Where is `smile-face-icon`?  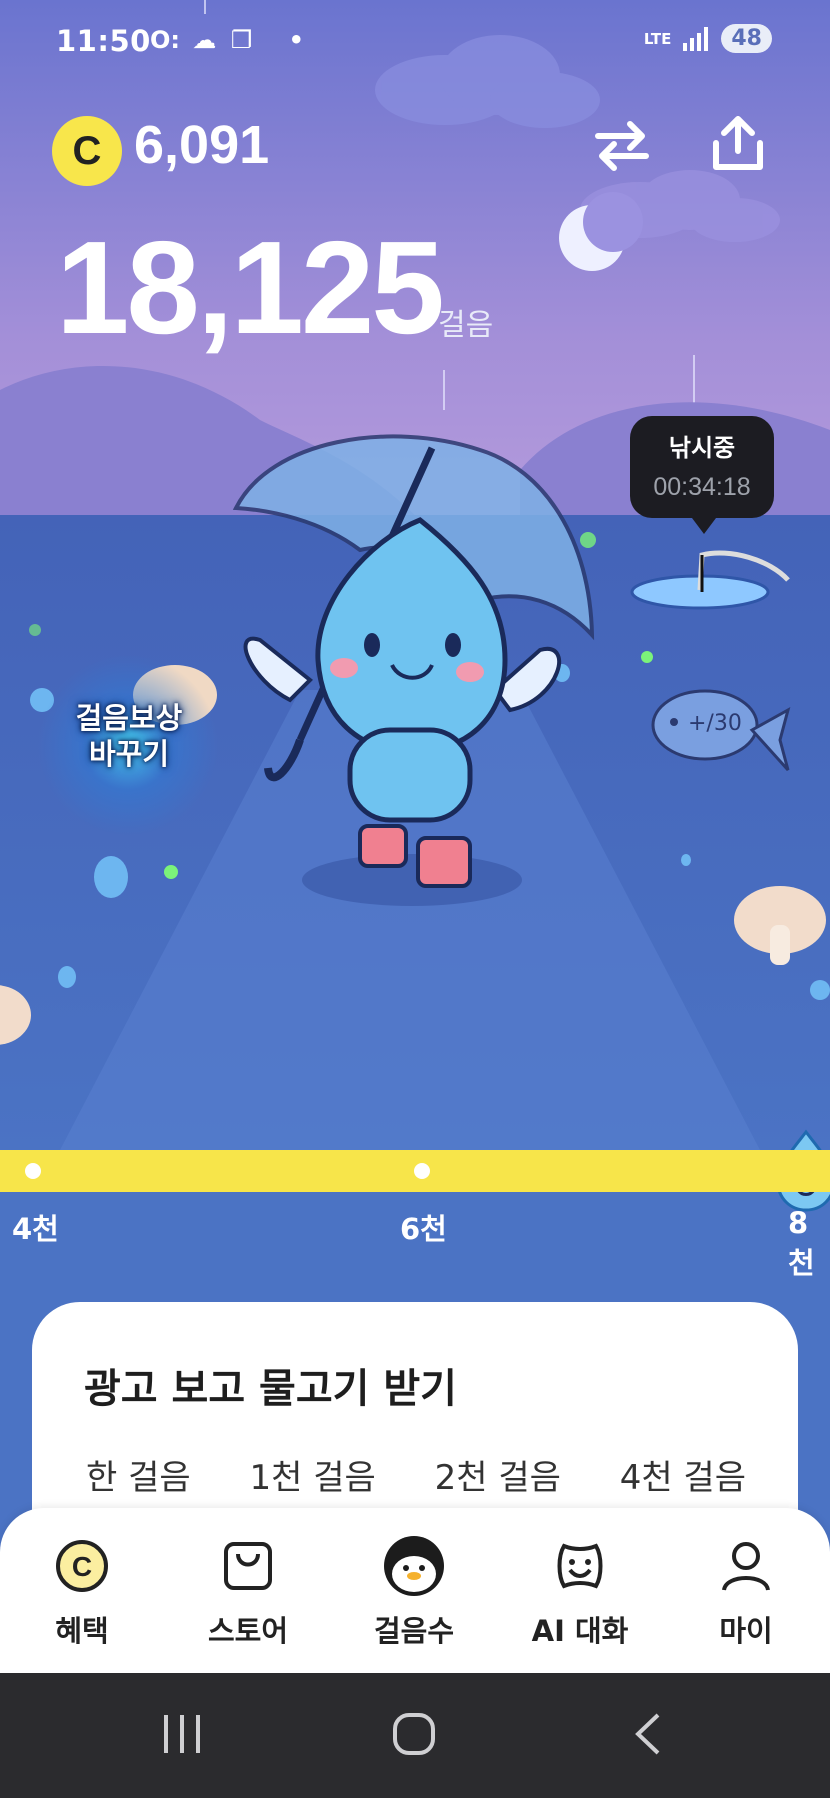 smile-face-icon is located at coordinates (580, 1566).